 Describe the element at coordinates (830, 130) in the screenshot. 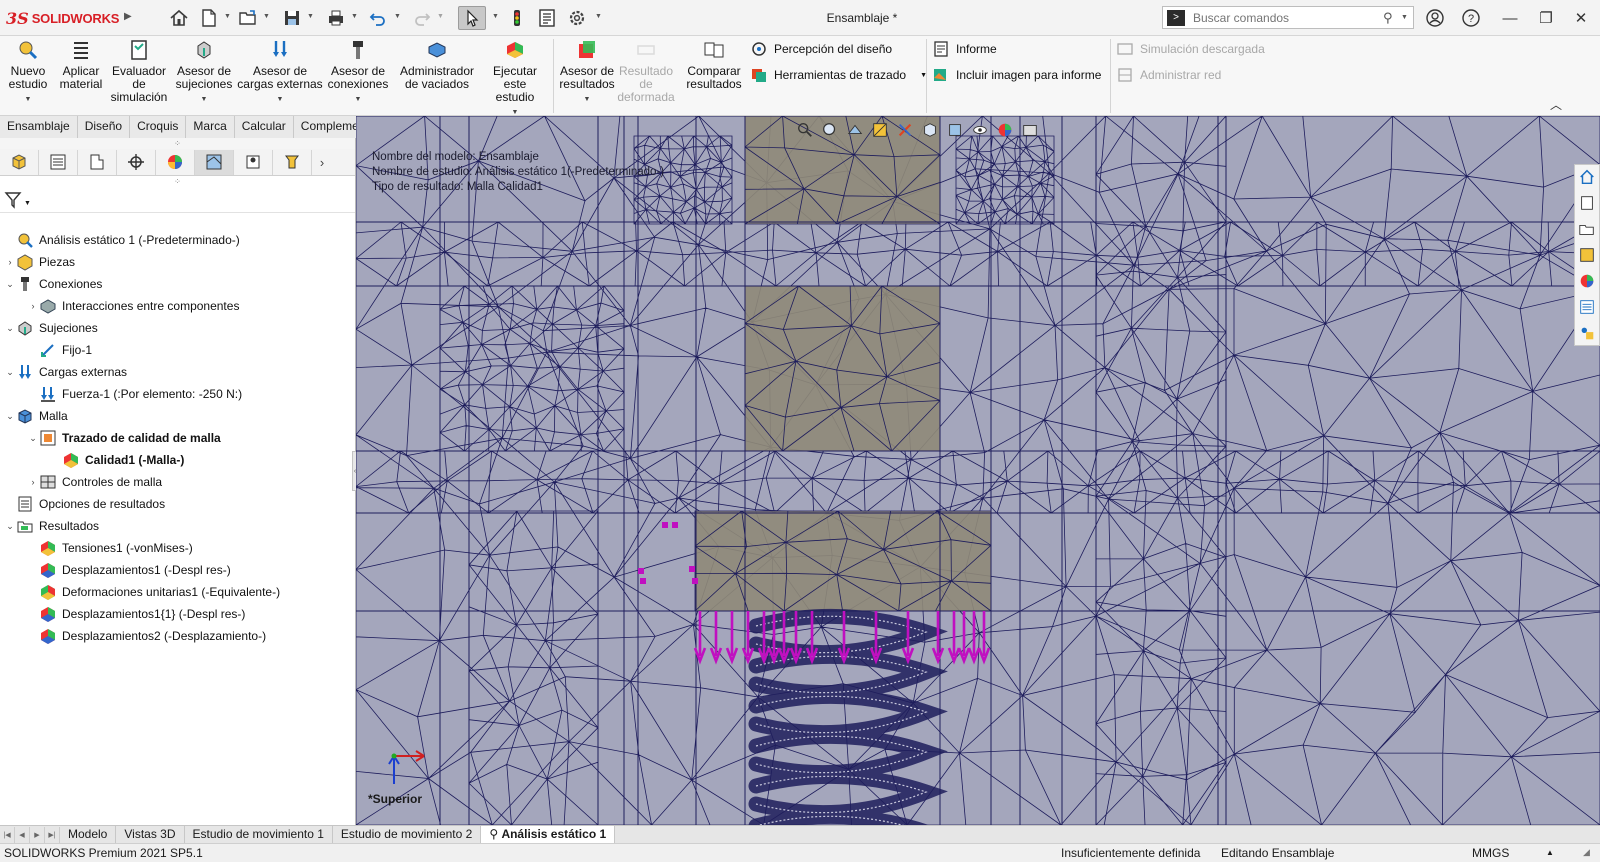

I see `zoom-area-icon` at that location.